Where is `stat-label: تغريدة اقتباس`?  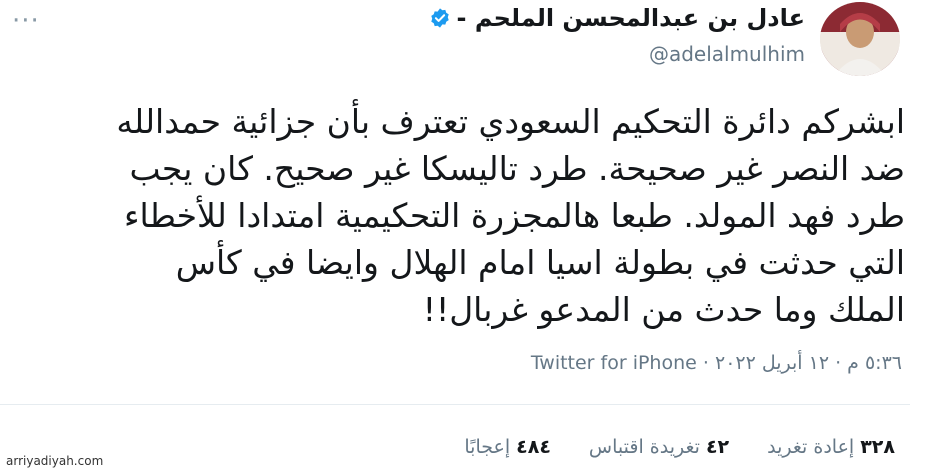 stat-label: تغريدة اقتباس is located at coordinates (644, 447).